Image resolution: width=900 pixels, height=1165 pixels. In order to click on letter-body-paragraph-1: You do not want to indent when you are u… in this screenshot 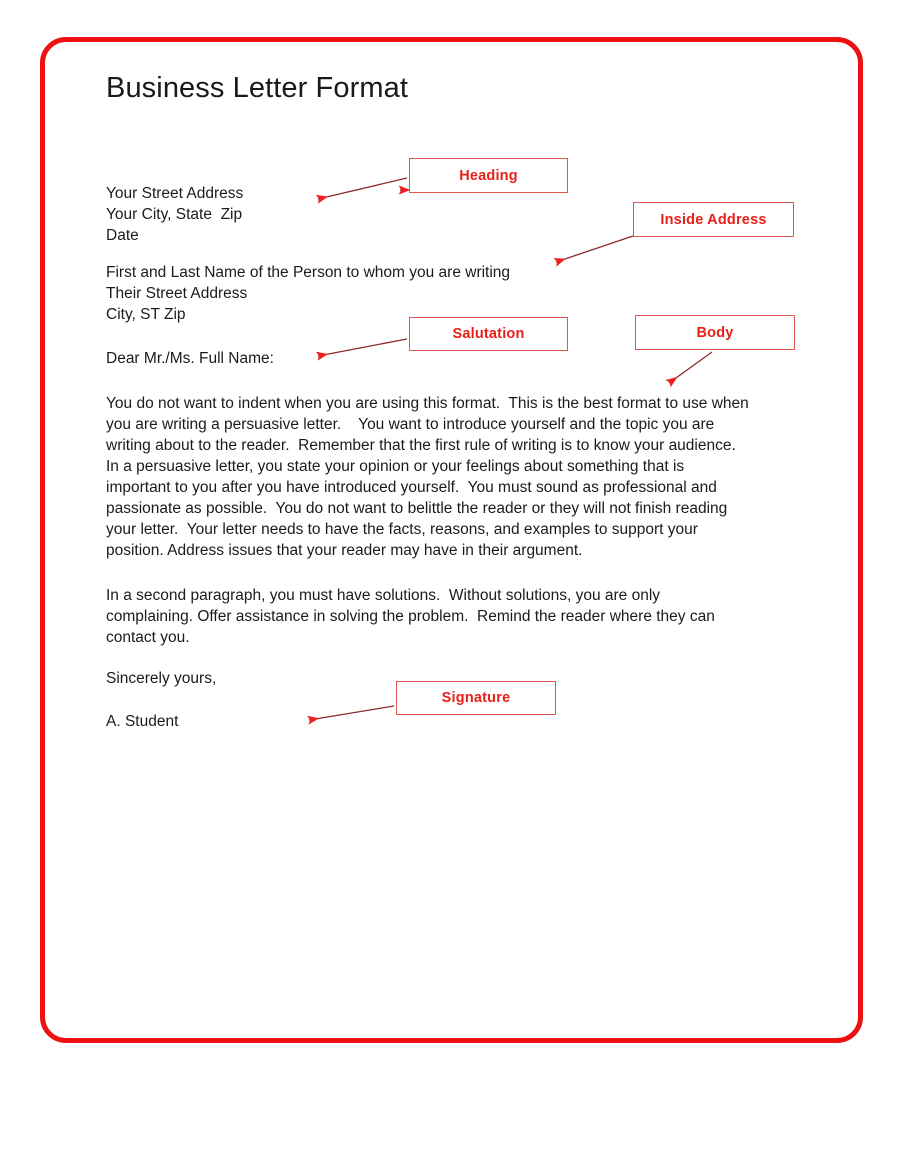, I will do `click(430, 477)`.